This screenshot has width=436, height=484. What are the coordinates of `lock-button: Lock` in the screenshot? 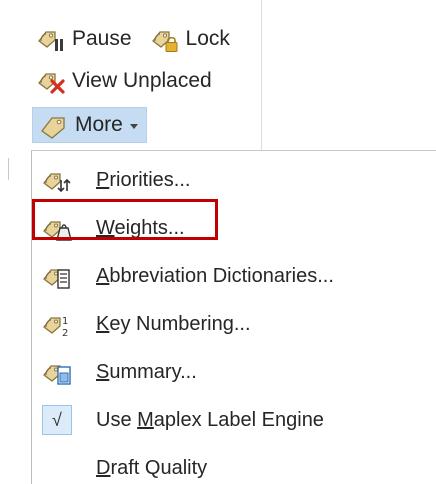 It's located at (190, 39).